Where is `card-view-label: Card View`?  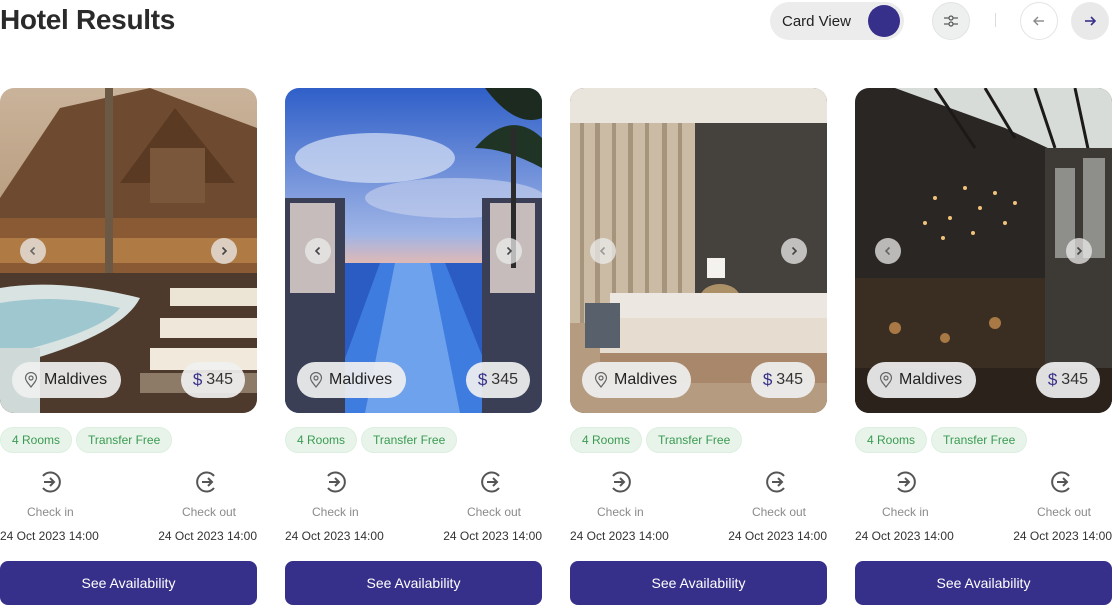 card-view-label: Card View is located at coordinates (816, 21).